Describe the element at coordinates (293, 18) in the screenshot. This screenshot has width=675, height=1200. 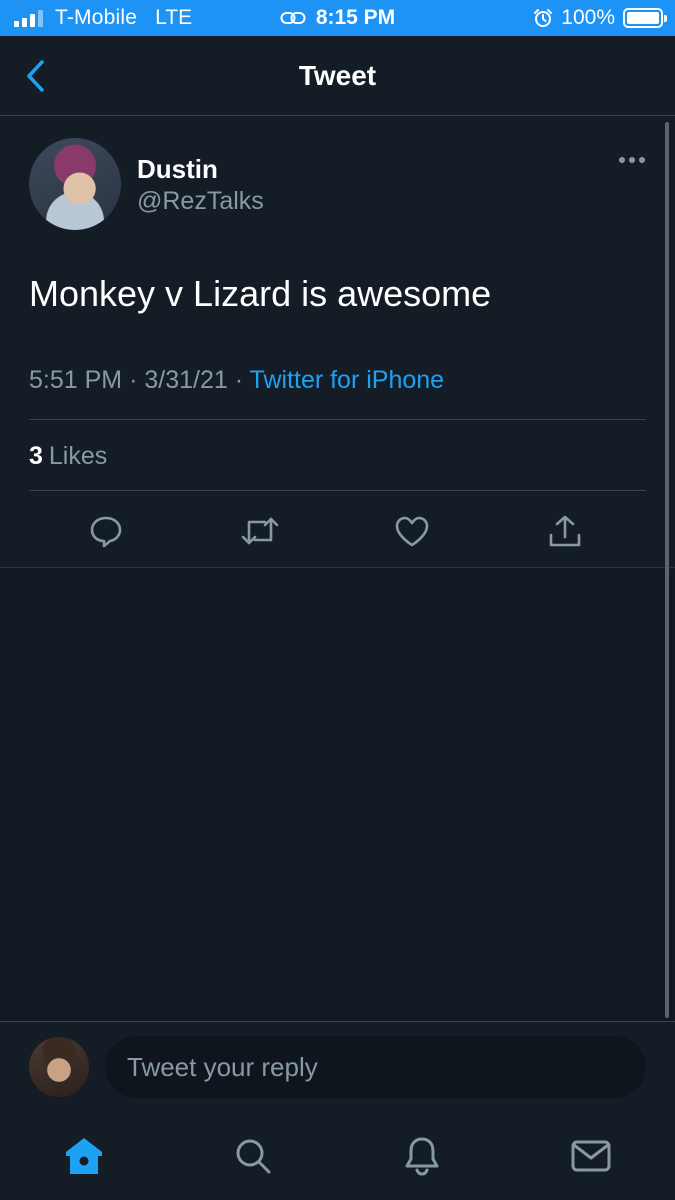
I see `link-icon` at that location.